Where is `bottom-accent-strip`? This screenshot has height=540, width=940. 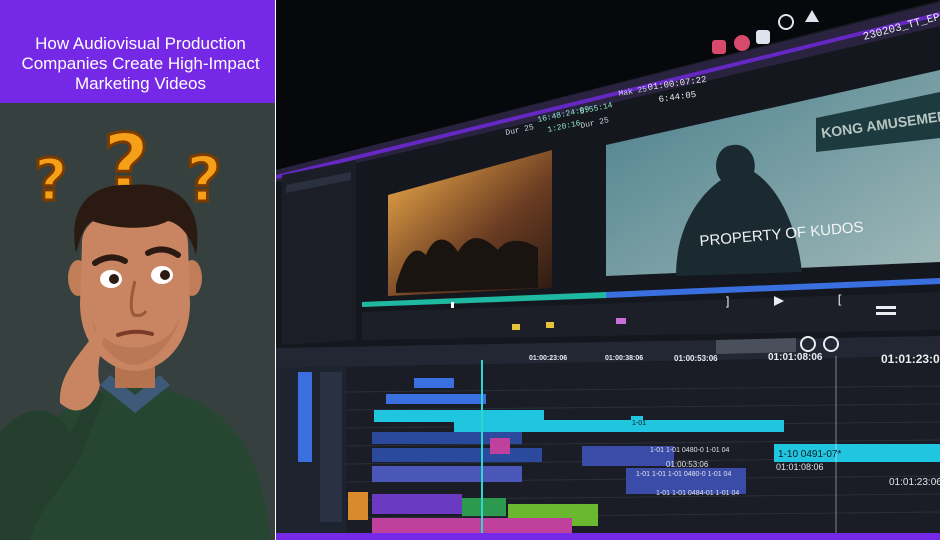 bottom-accent-strip is located at coordinates (608, 536).